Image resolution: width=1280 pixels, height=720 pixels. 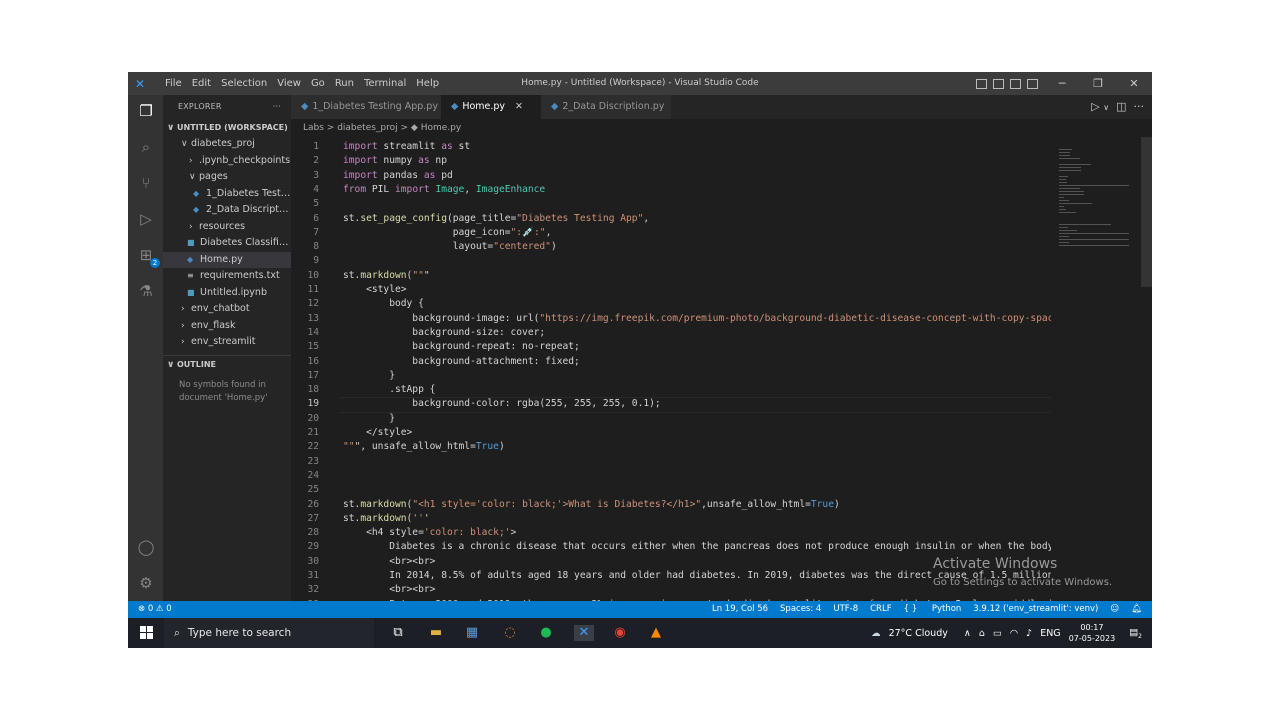 What do you see at coordinates (1136, 609) in the screenshot?
I see `notifications-bell-icon: 🔔︎` at bounding box center [1136, 609].